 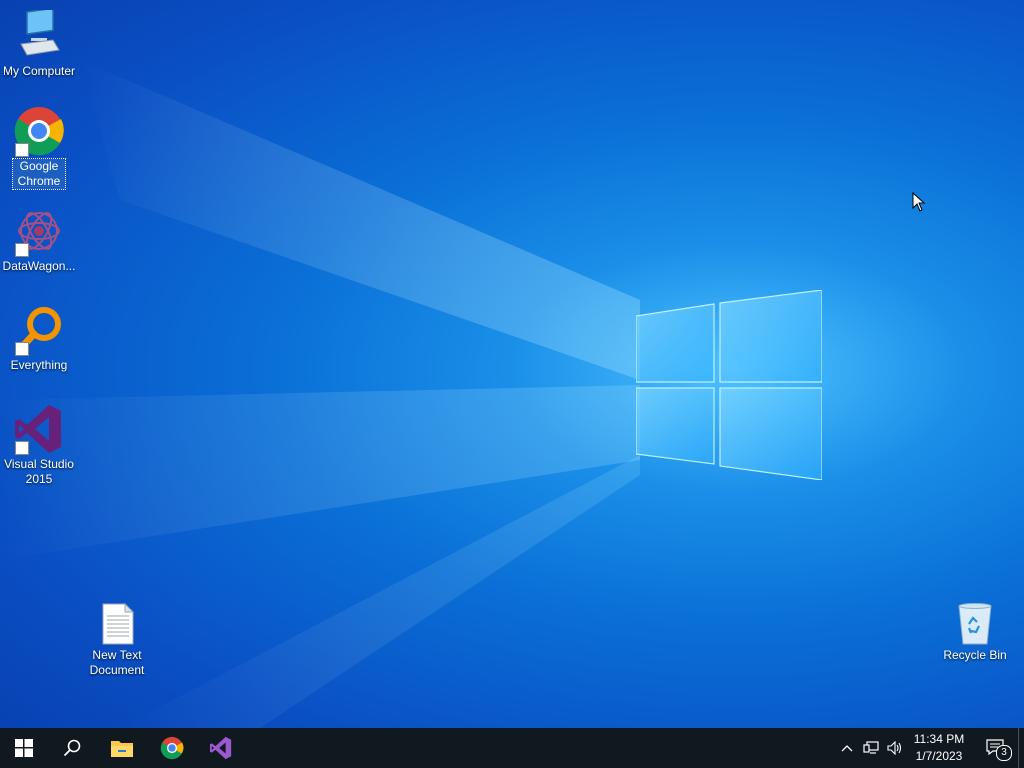 What do you see at coordinates (117, 624) in the screenshot?
I see `text-document-icon` at bounding box center [117, 624].